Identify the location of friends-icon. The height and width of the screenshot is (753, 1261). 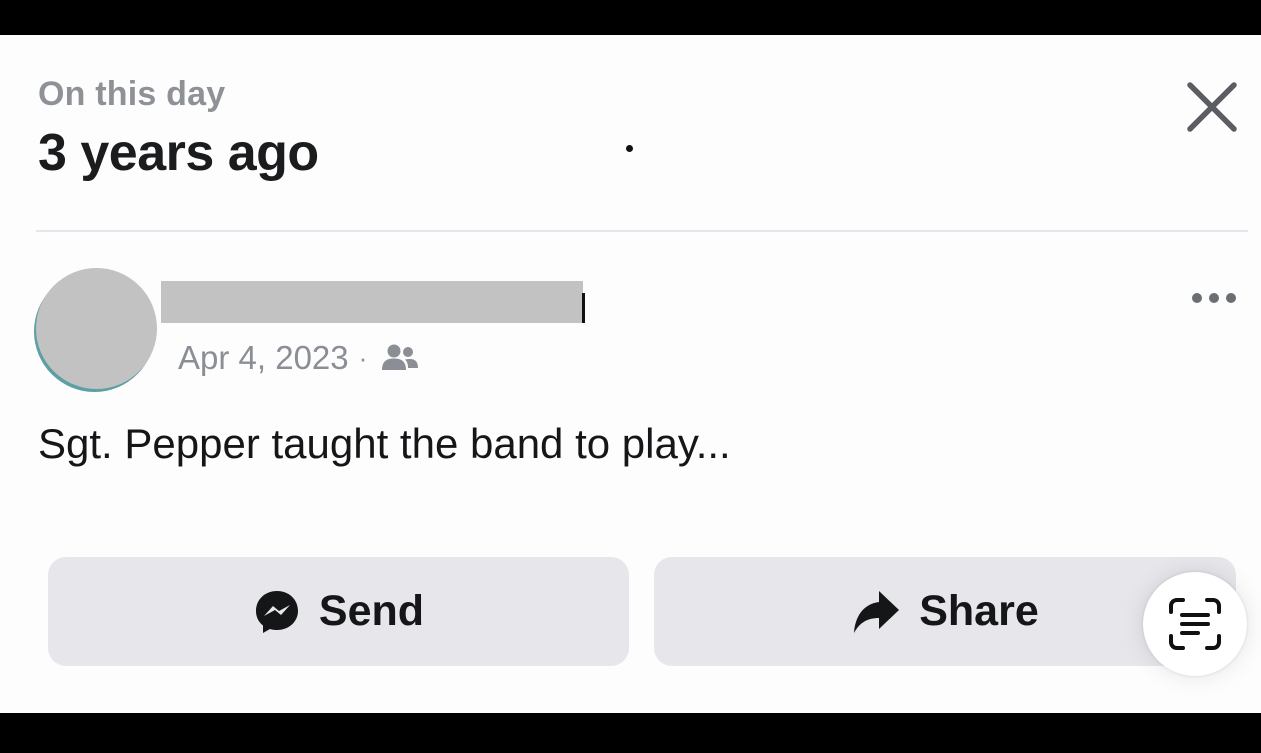
(400, 358).